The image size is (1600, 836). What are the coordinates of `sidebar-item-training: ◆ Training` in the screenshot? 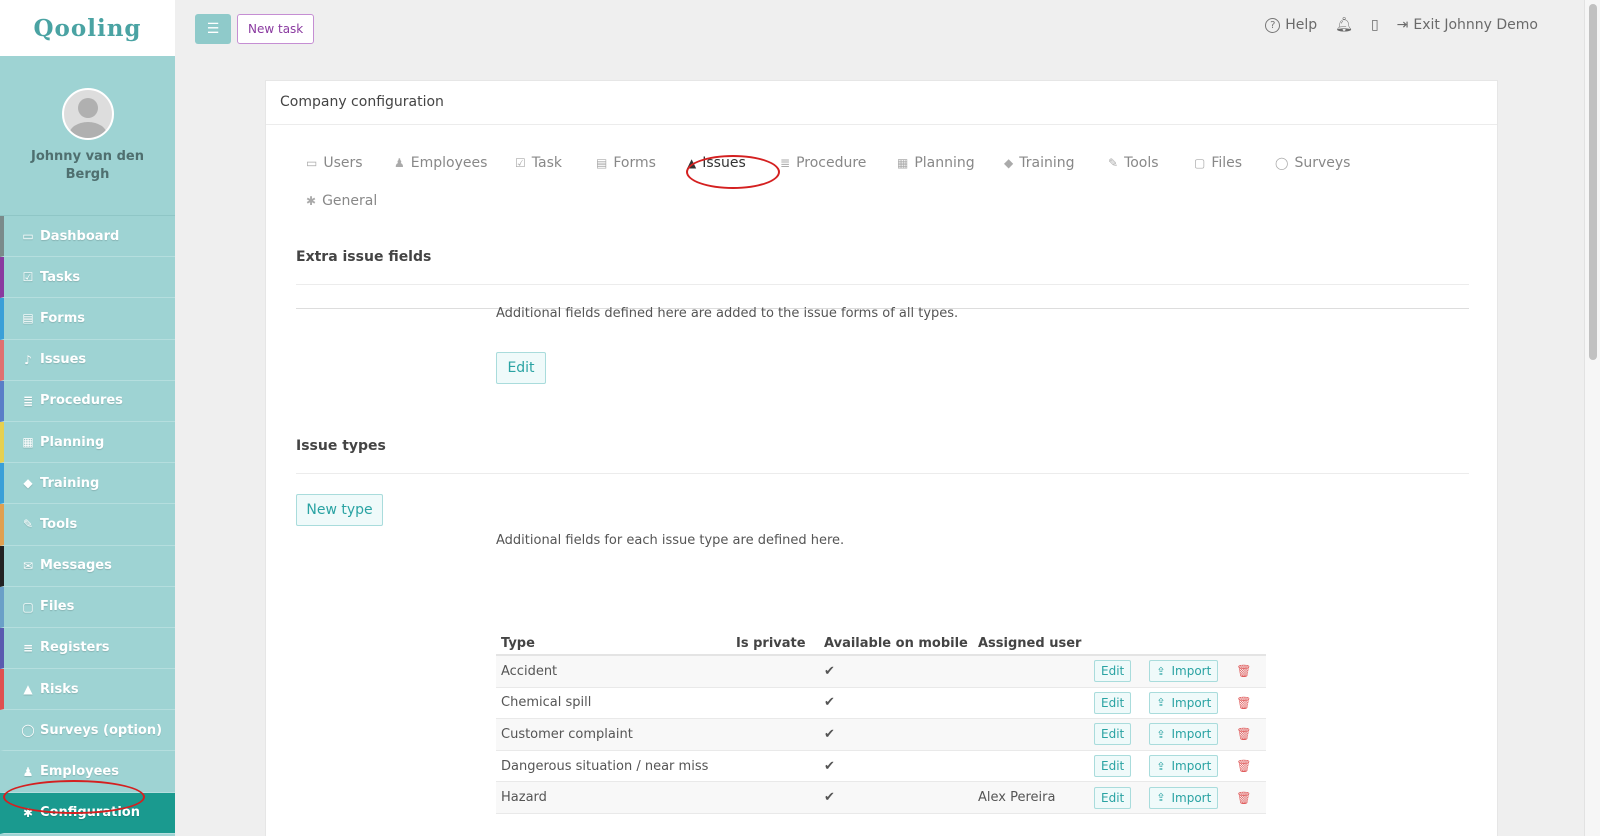 It's located at (87, 484).